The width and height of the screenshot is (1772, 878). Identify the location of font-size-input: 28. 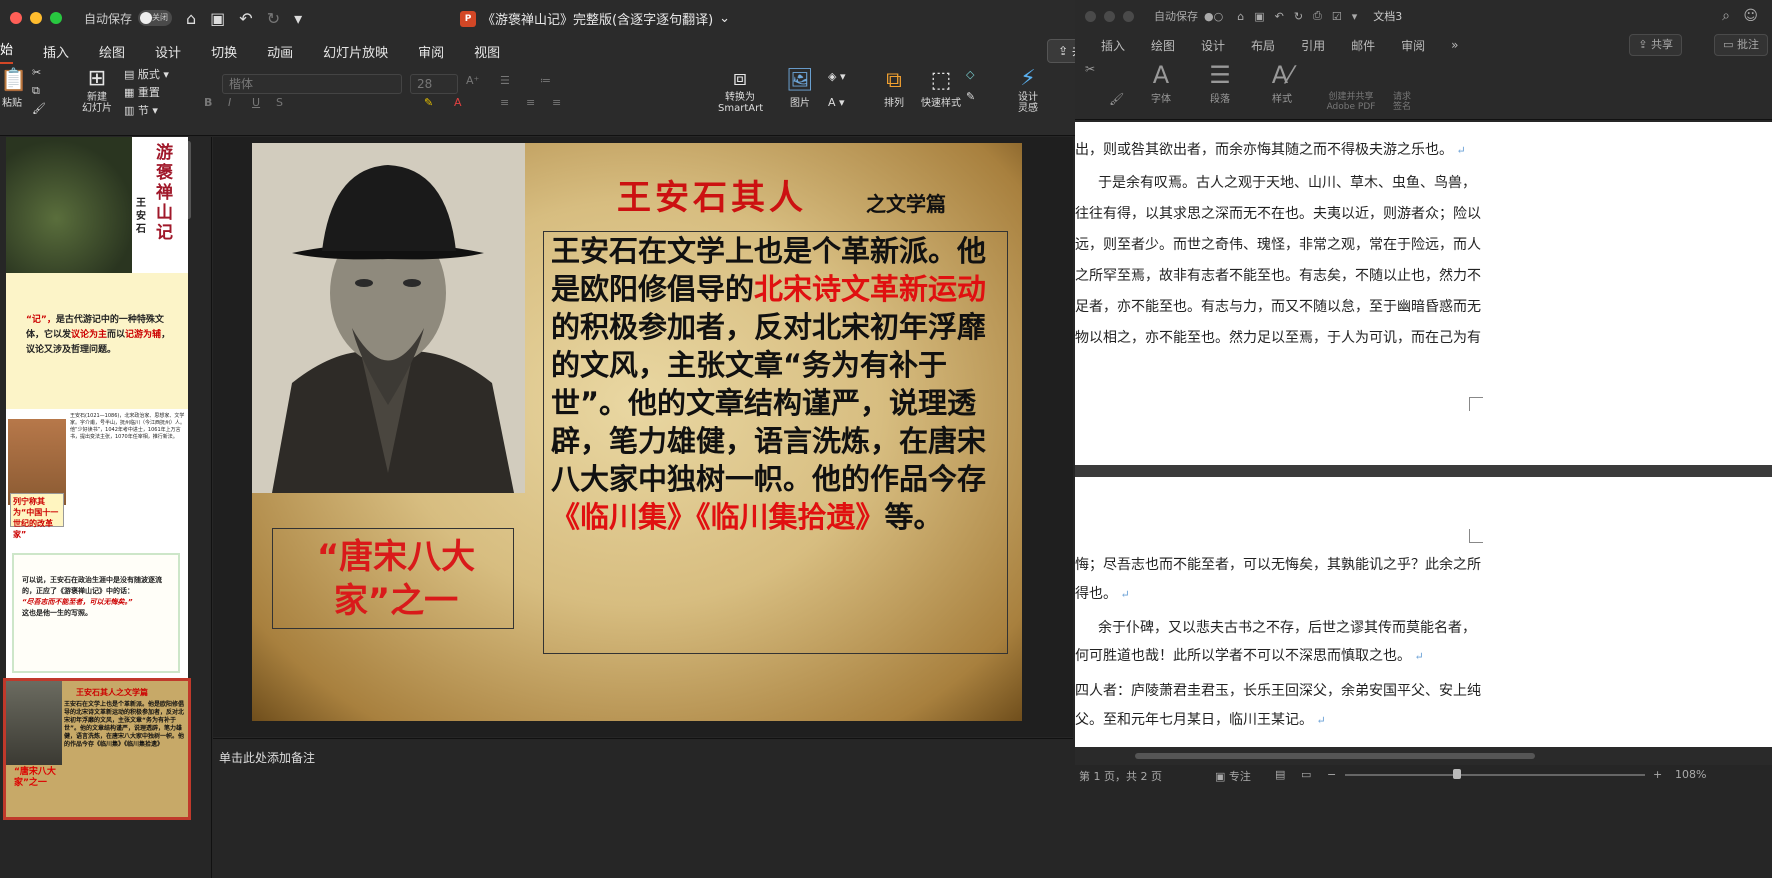
(434, 84).